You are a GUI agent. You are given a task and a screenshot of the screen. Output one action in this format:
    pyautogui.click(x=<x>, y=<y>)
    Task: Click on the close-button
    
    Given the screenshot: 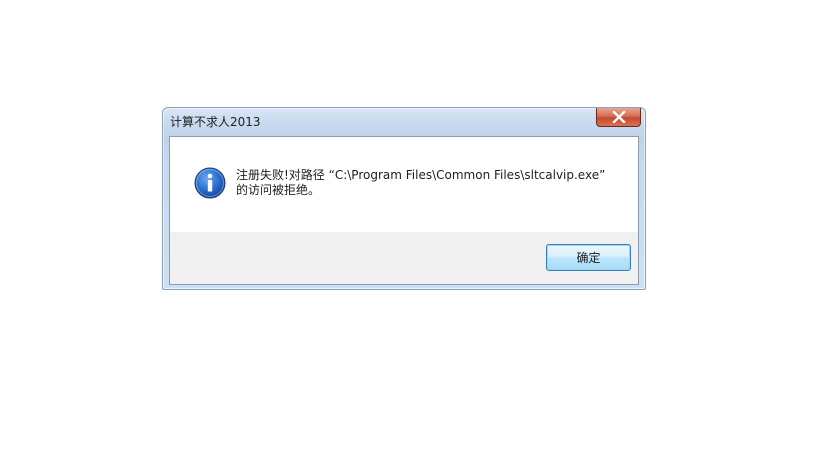 What is the action you would take?
    pyautogui.click(x=618, y=117)
    